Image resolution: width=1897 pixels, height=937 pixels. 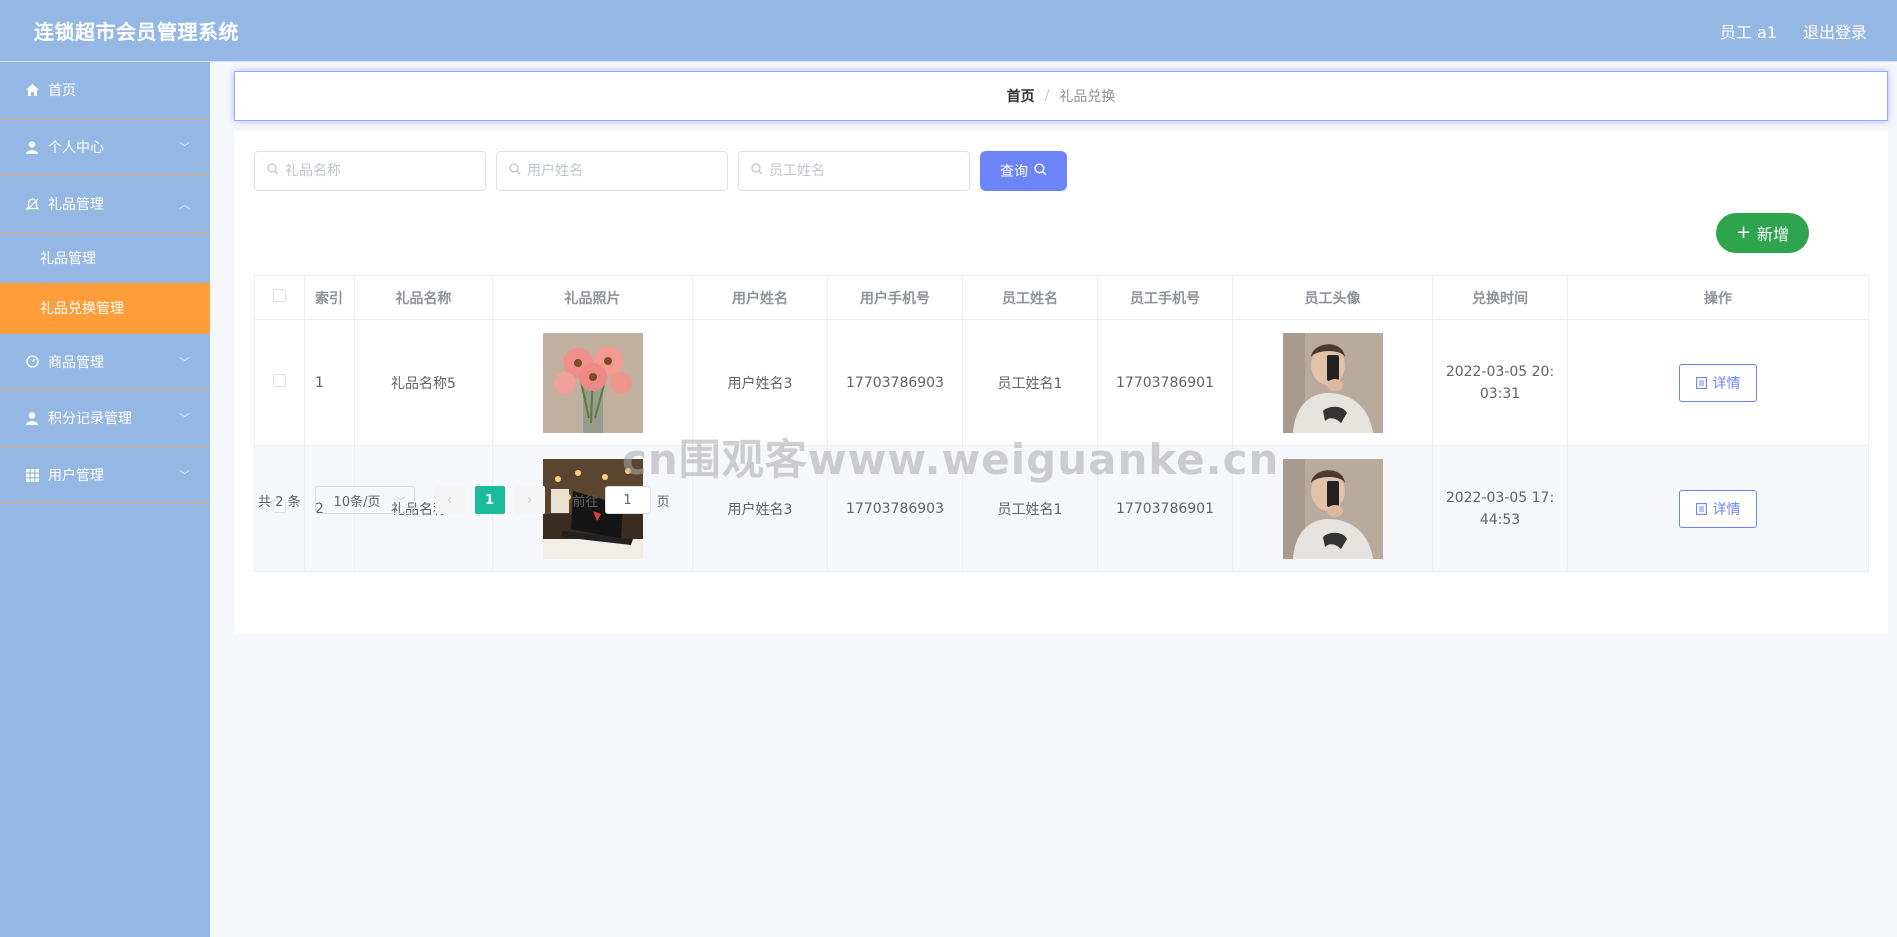 What do you see at coordinates (364, 500) in the screenshot?
I see `page-size-select: 10条/页 ﹀` at bounding box center [364, 500].